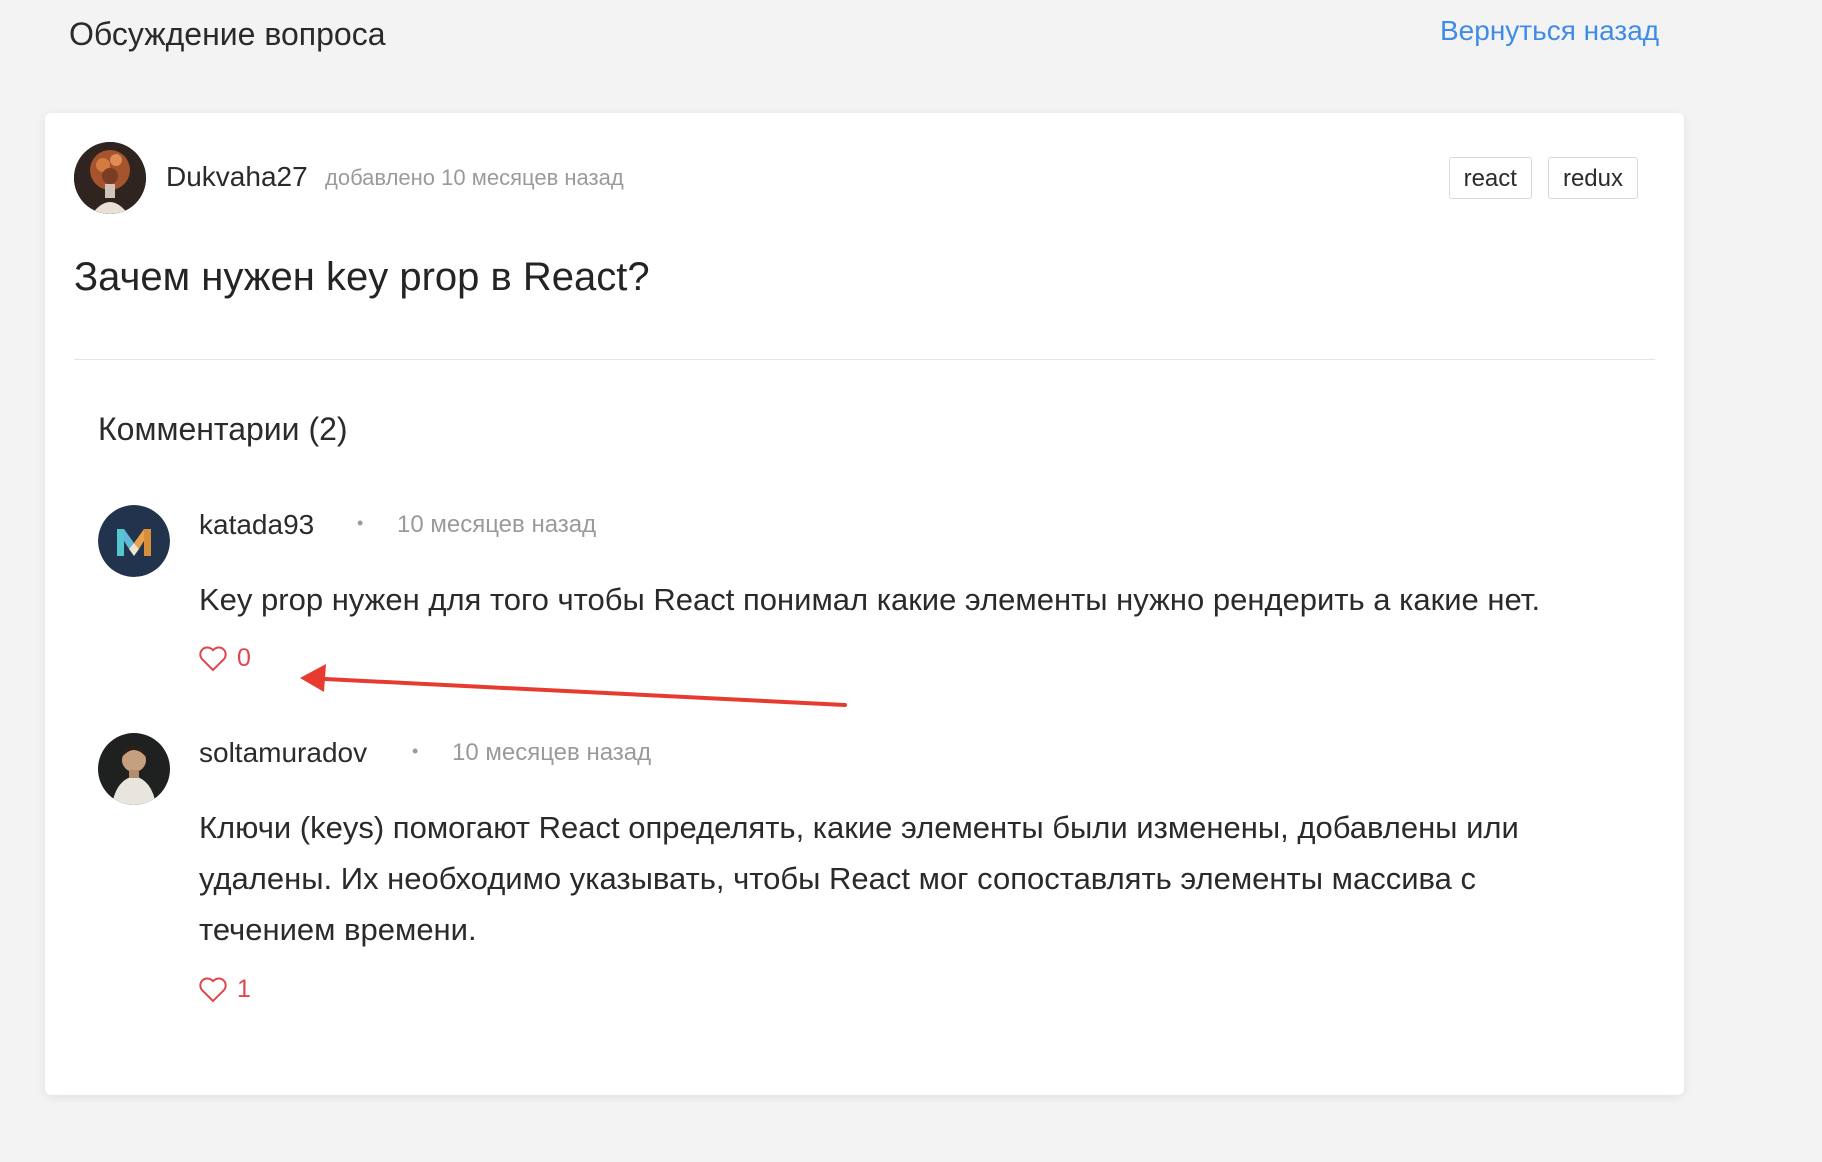  Describe the element at coordinates (474, 177) in the screenshot. I see `post-date: добавлено 10 месяцев назад` at that location.